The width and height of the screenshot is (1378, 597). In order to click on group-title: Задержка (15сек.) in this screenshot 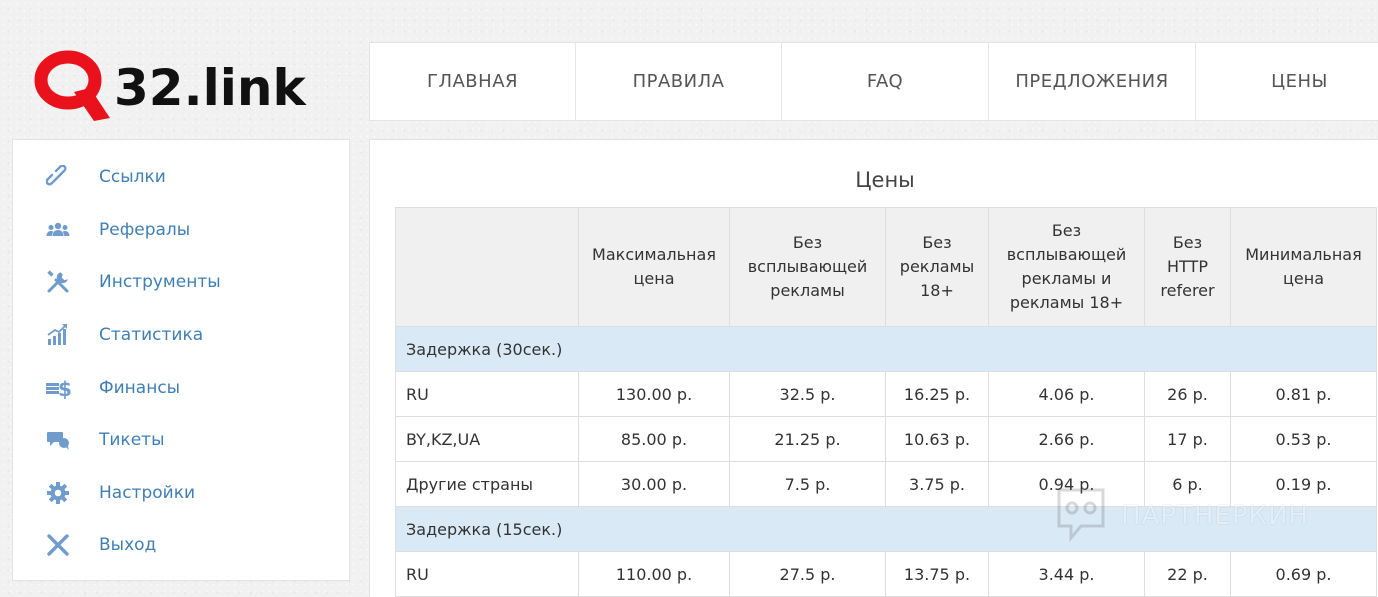, I will do `click(886, 529)`.